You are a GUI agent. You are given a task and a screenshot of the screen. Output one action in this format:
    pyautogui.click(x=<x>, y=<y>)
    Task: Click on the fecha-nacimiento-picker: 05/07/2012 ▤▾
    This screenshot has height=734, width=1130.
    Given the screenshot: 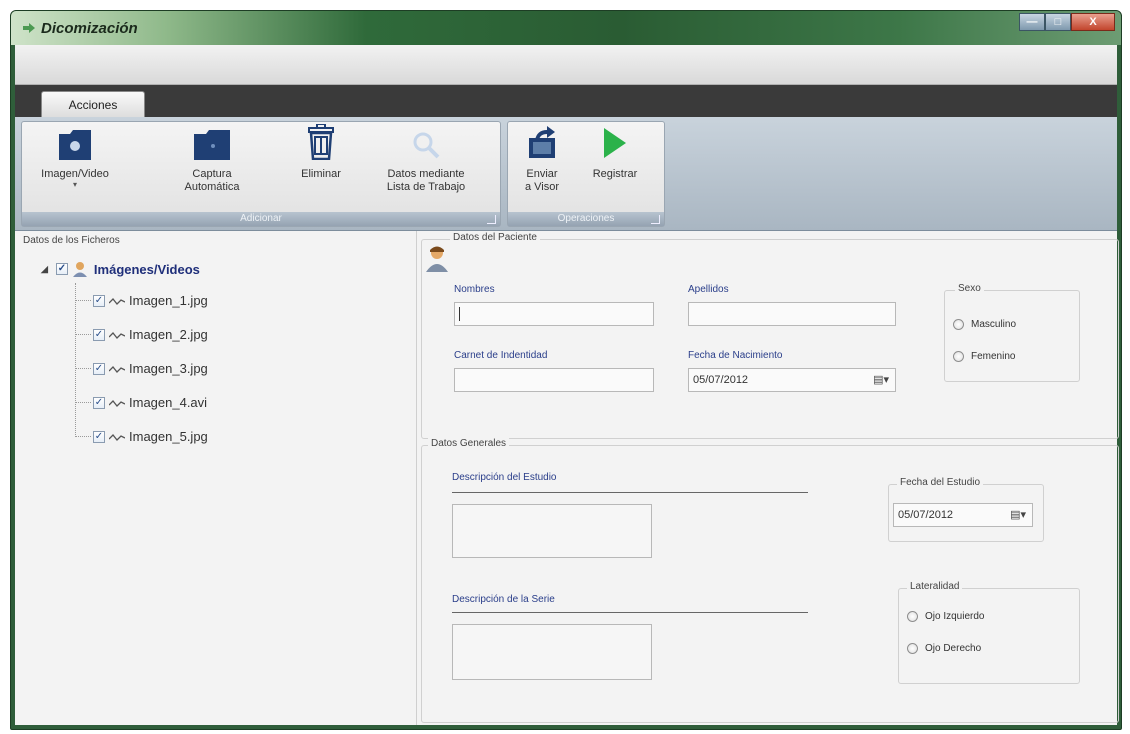 What is the action you would take?
    pyautogui.click(x=792, y=380)
    